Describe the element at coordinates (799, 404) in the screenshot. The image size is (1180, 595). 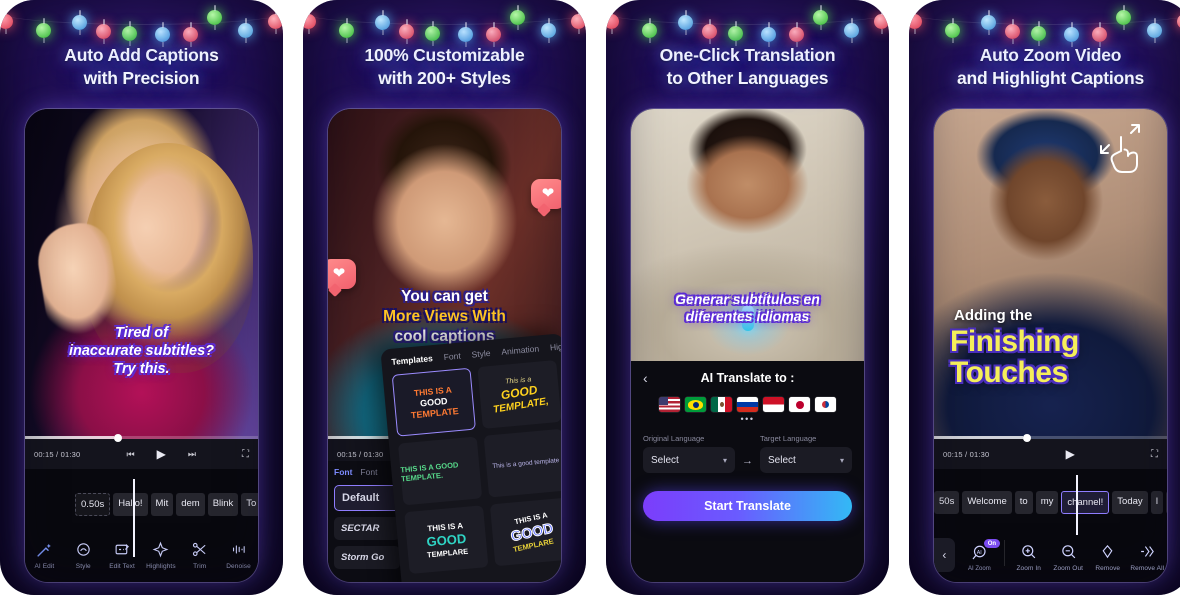
I see `flag-japan` at that location.